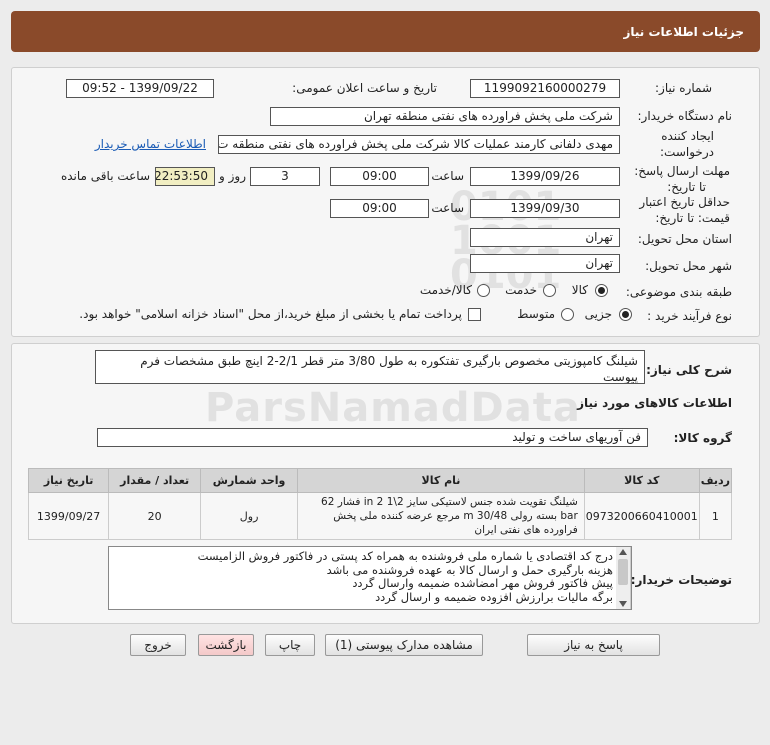  What do you see at coordinates (545, 263) in the screenshot?
I see `city-field: تهران` at bounding box center [545, 263].